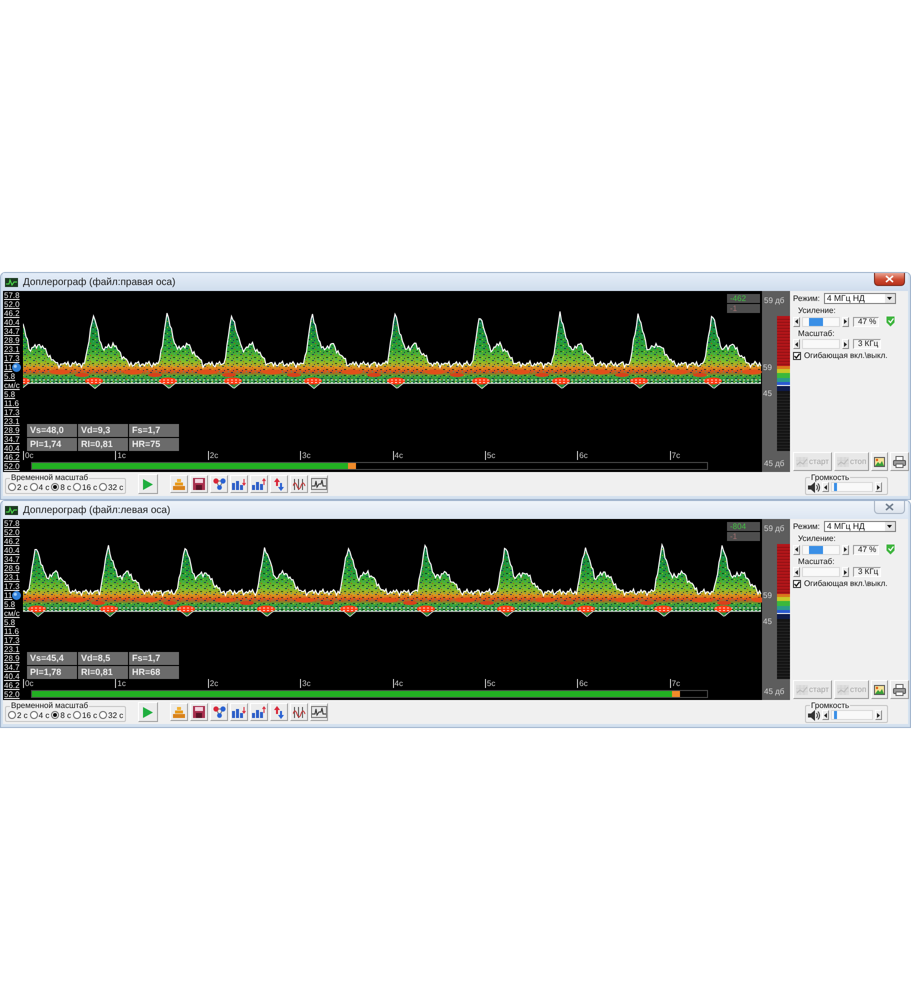 Image resolution: width=911 pixels, height=1000 pixels. What do you see at coordinates (52, 430) in the screenshot?
I see `measurement-readout: Vs=48,0` at bounding box center [52, 430].